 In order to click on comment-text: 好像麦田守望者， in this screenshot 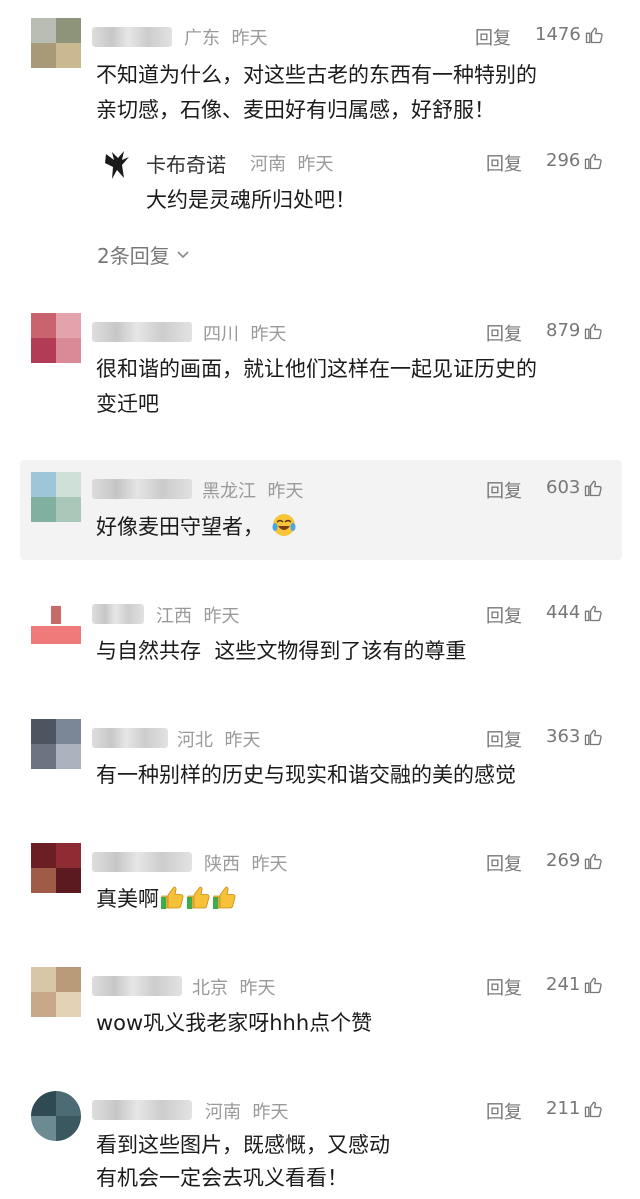, I will do `click(196, 527)`.